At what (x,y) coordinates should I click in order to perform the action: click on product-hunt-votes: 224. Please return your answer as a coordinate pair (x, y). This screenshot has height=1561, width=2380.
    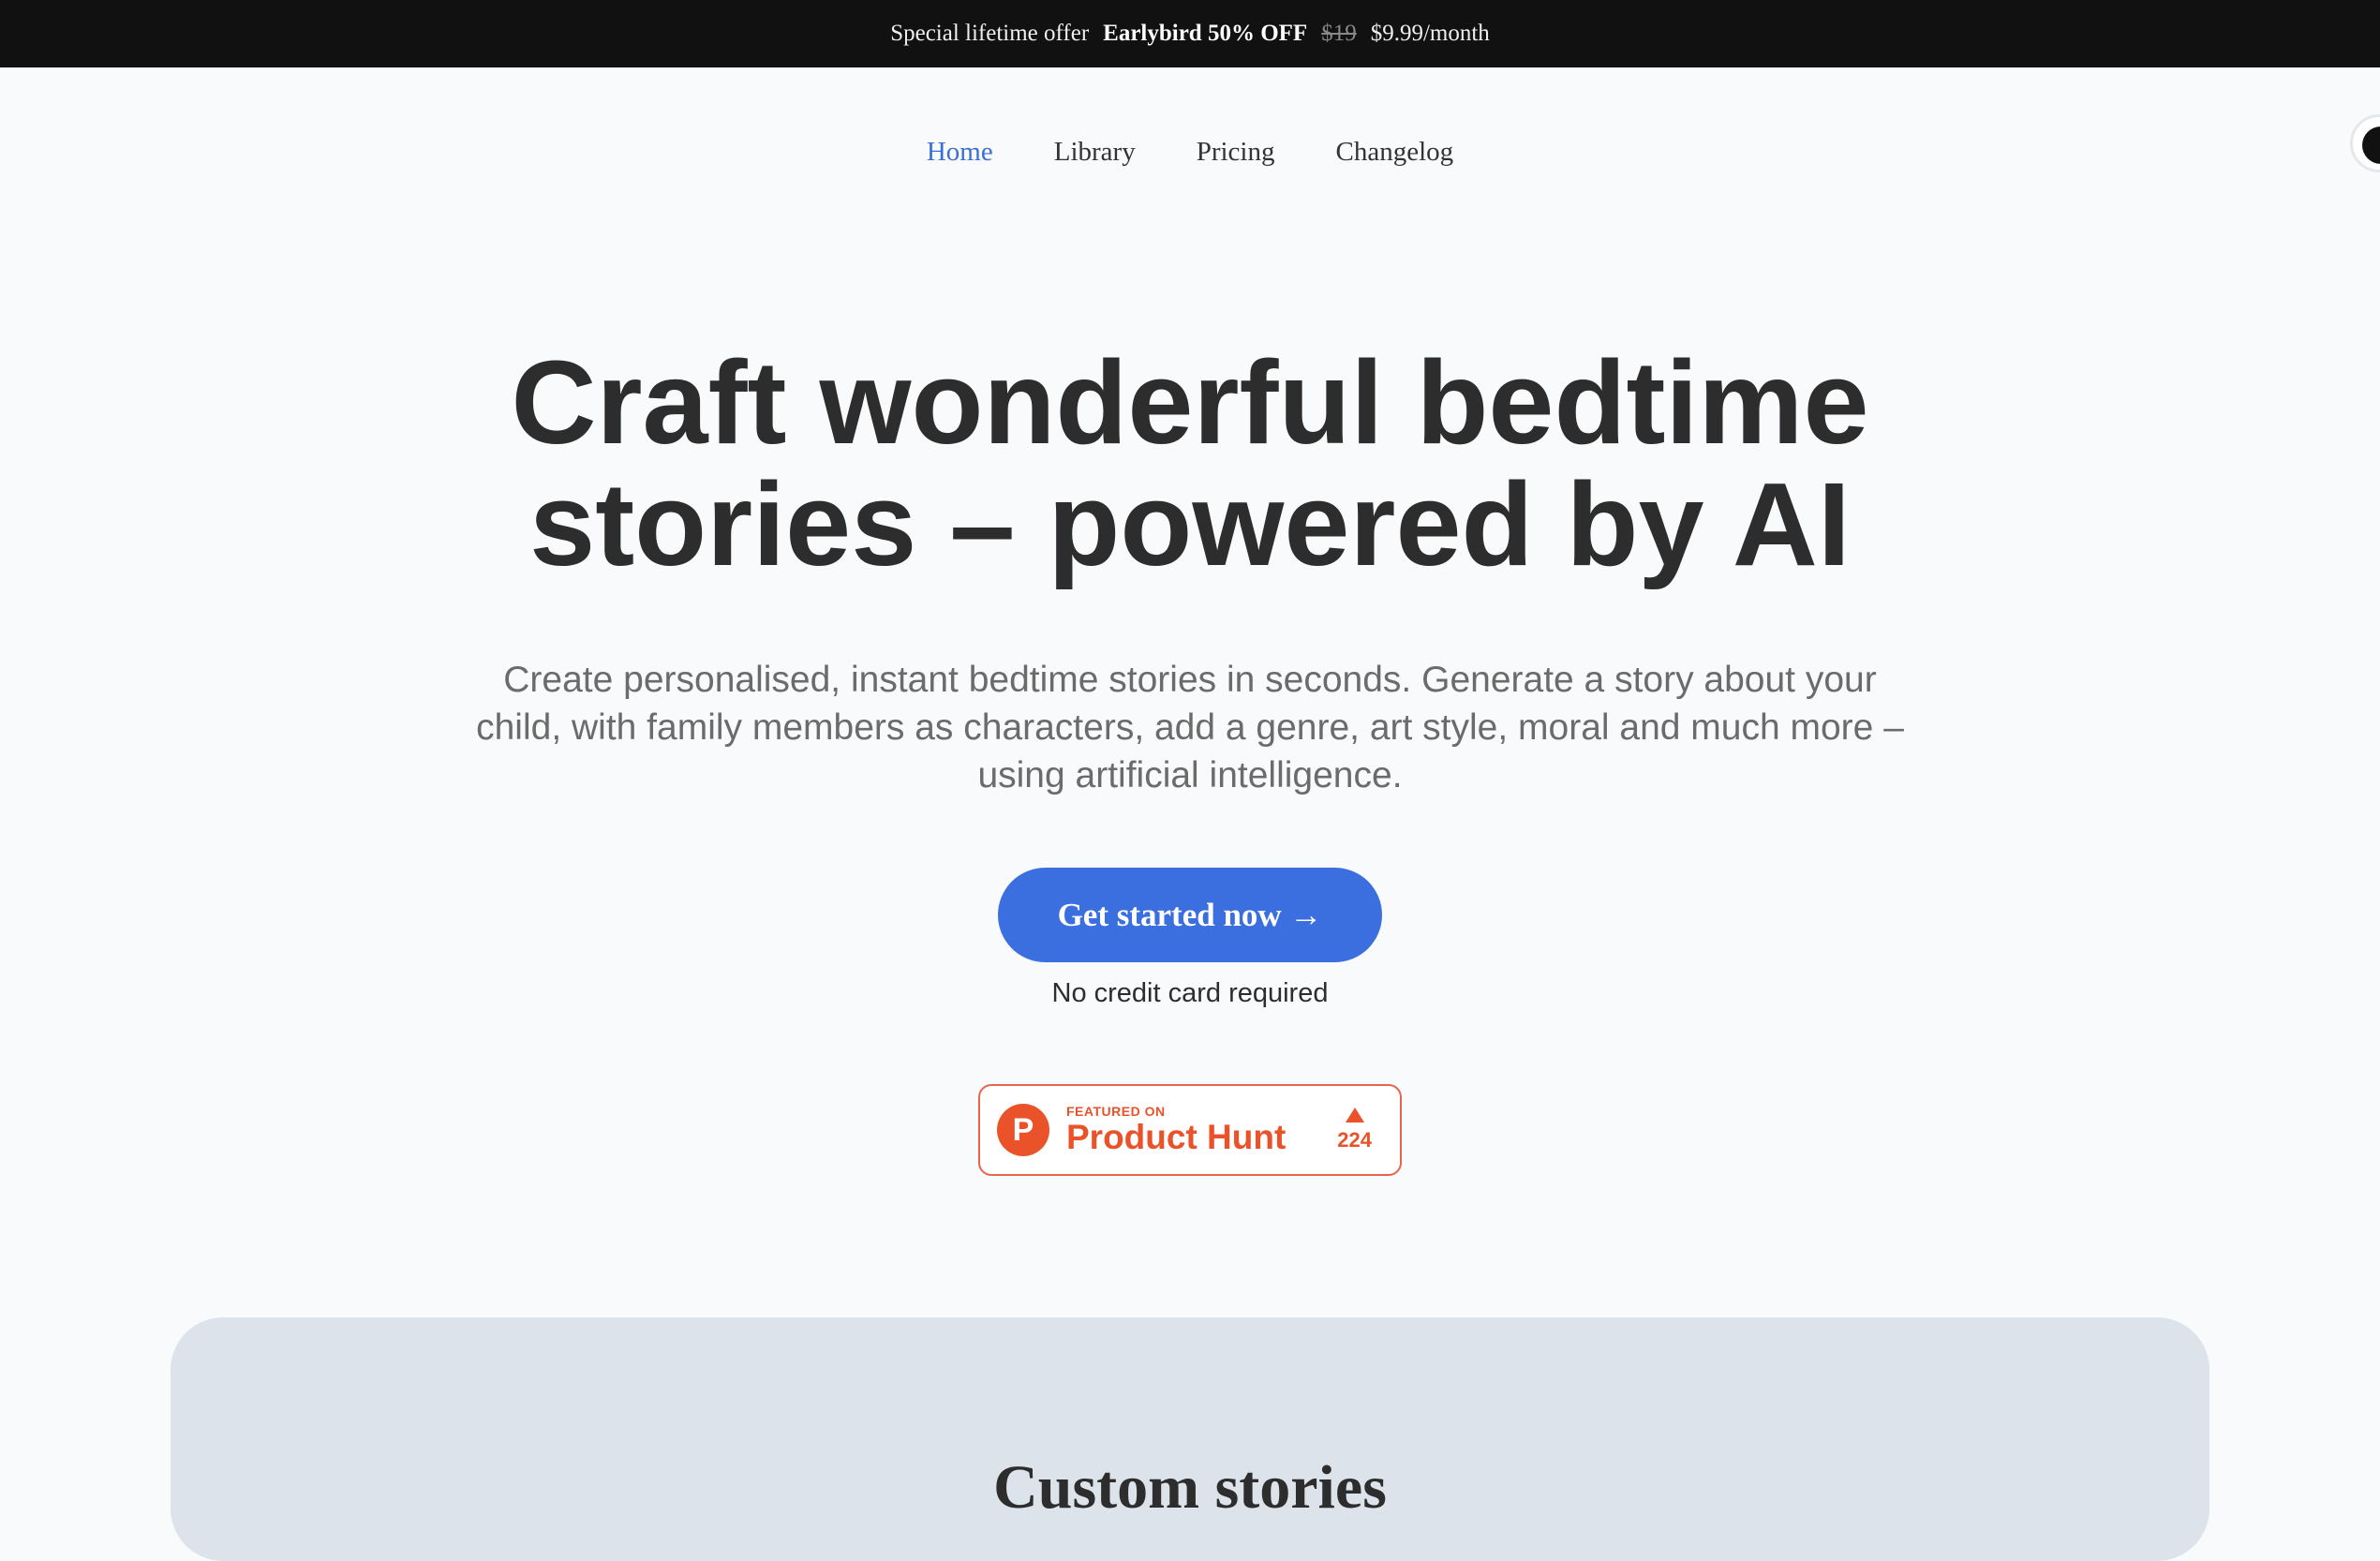
    Looking at the image, I should click on (1354, 1130).